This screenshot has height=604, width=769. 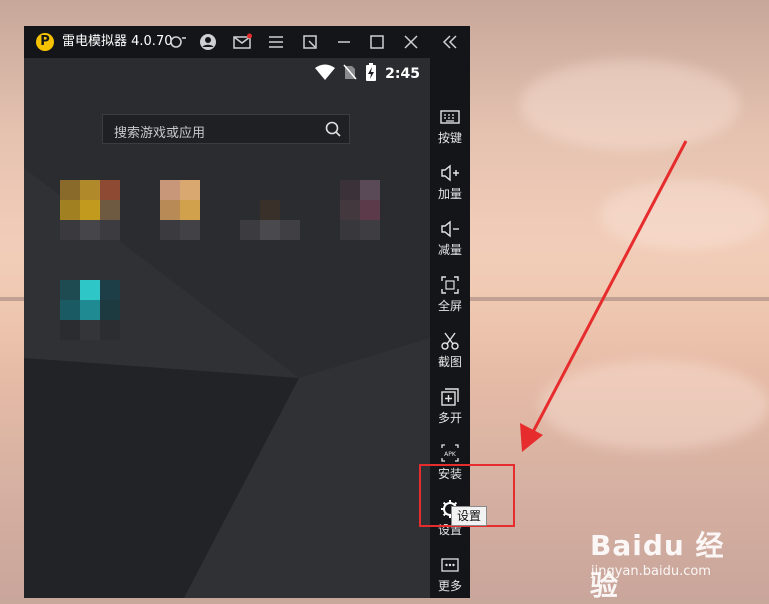 I want to click on volume-up-icon, so click(x=450, y=173).